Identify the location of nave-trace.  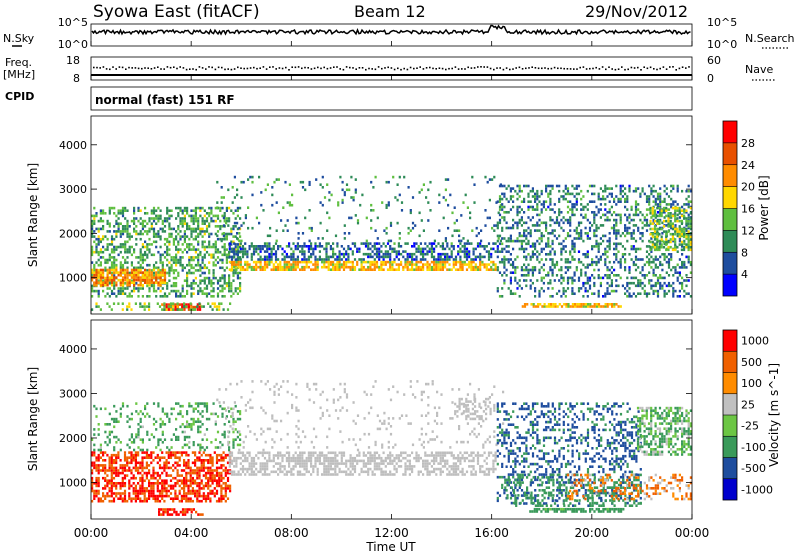
(391, 68).